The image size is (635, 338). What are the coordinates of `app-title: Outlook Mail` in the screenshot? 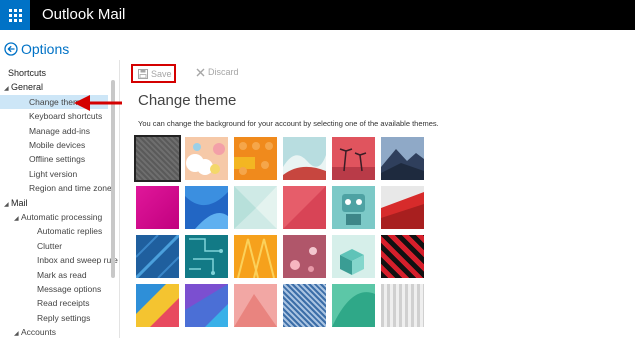 It's located at (84, 14).